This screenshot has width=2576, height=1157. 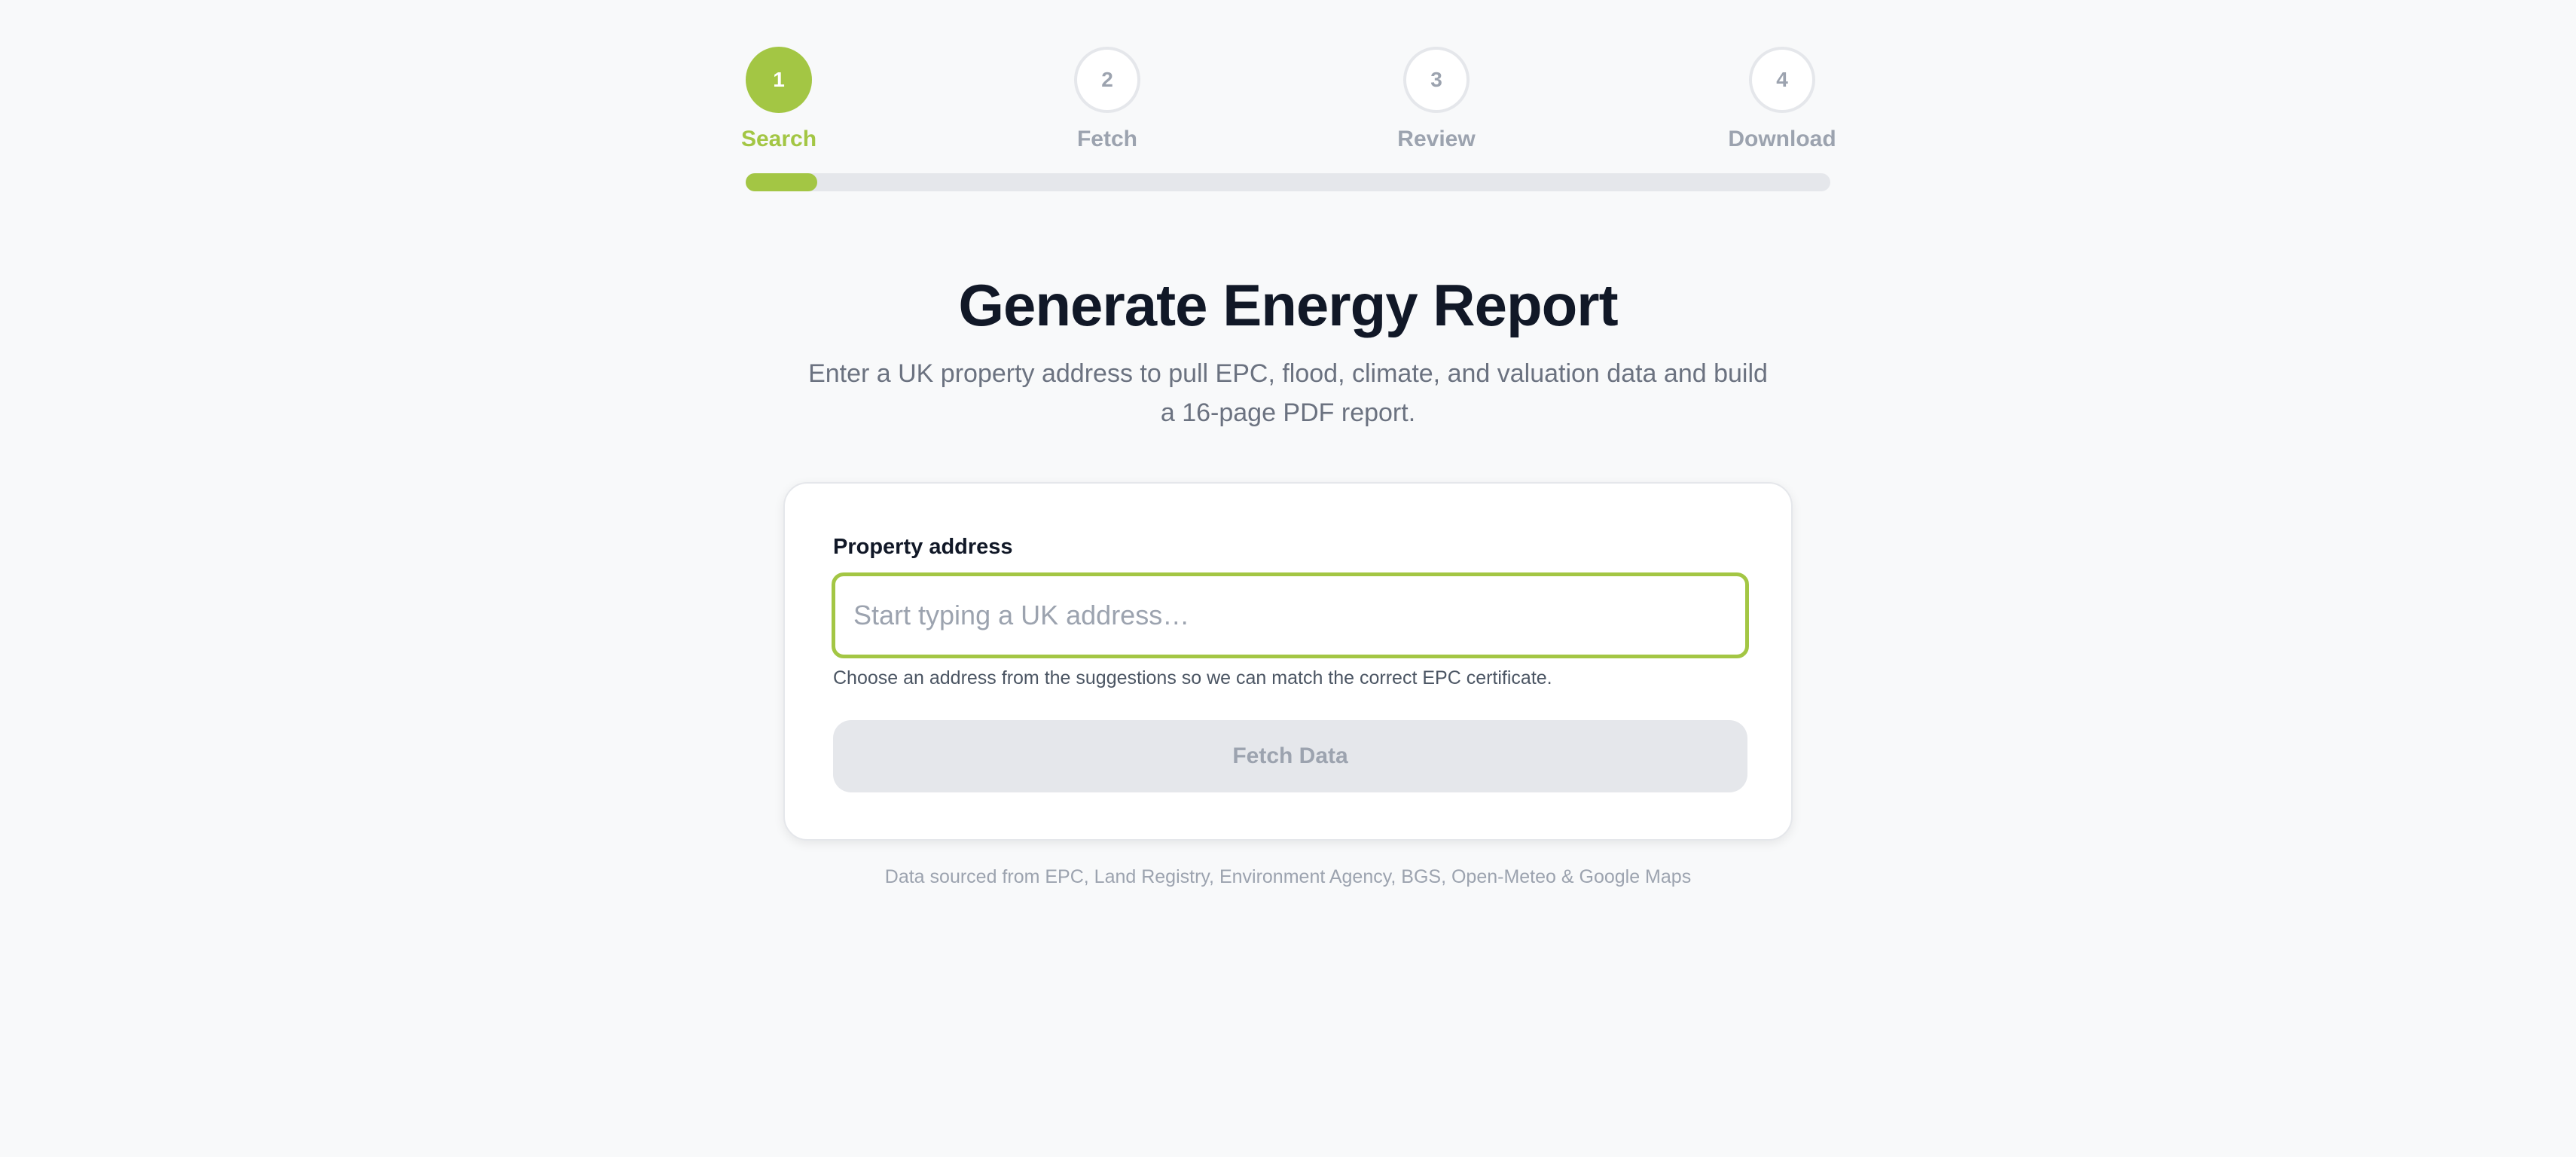 What do you see at coordinates (923, 547) in the screenshot?
I see `address-field-label: Property address` at bounding box center [923, 547].